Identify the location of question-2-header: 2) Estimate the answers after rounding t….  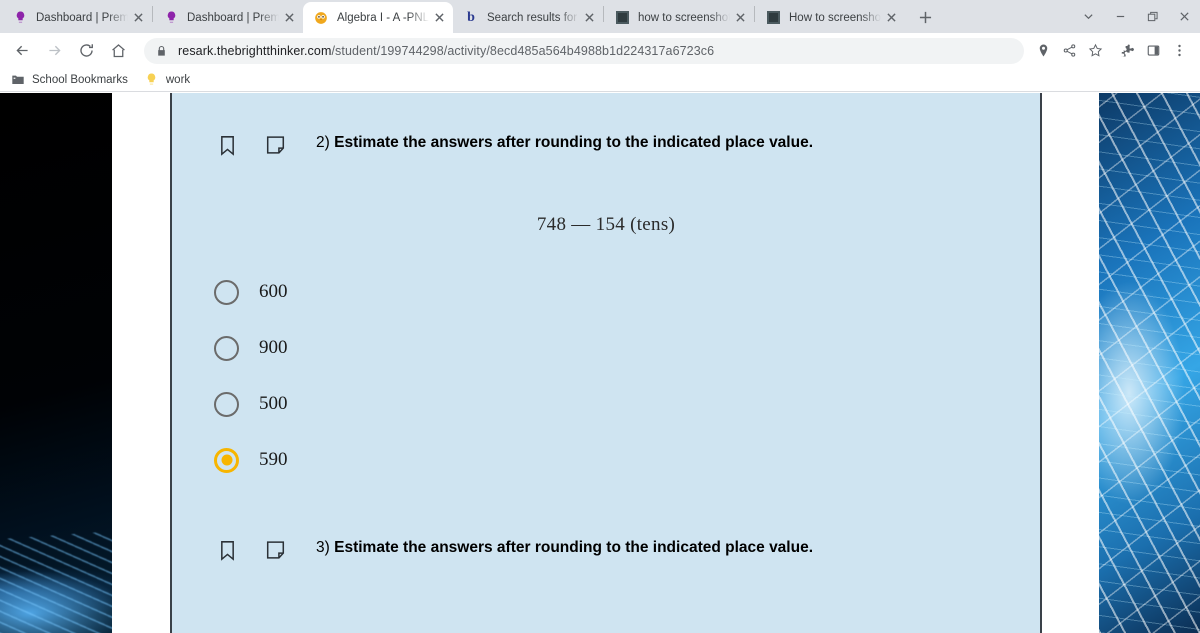
(606, 144).